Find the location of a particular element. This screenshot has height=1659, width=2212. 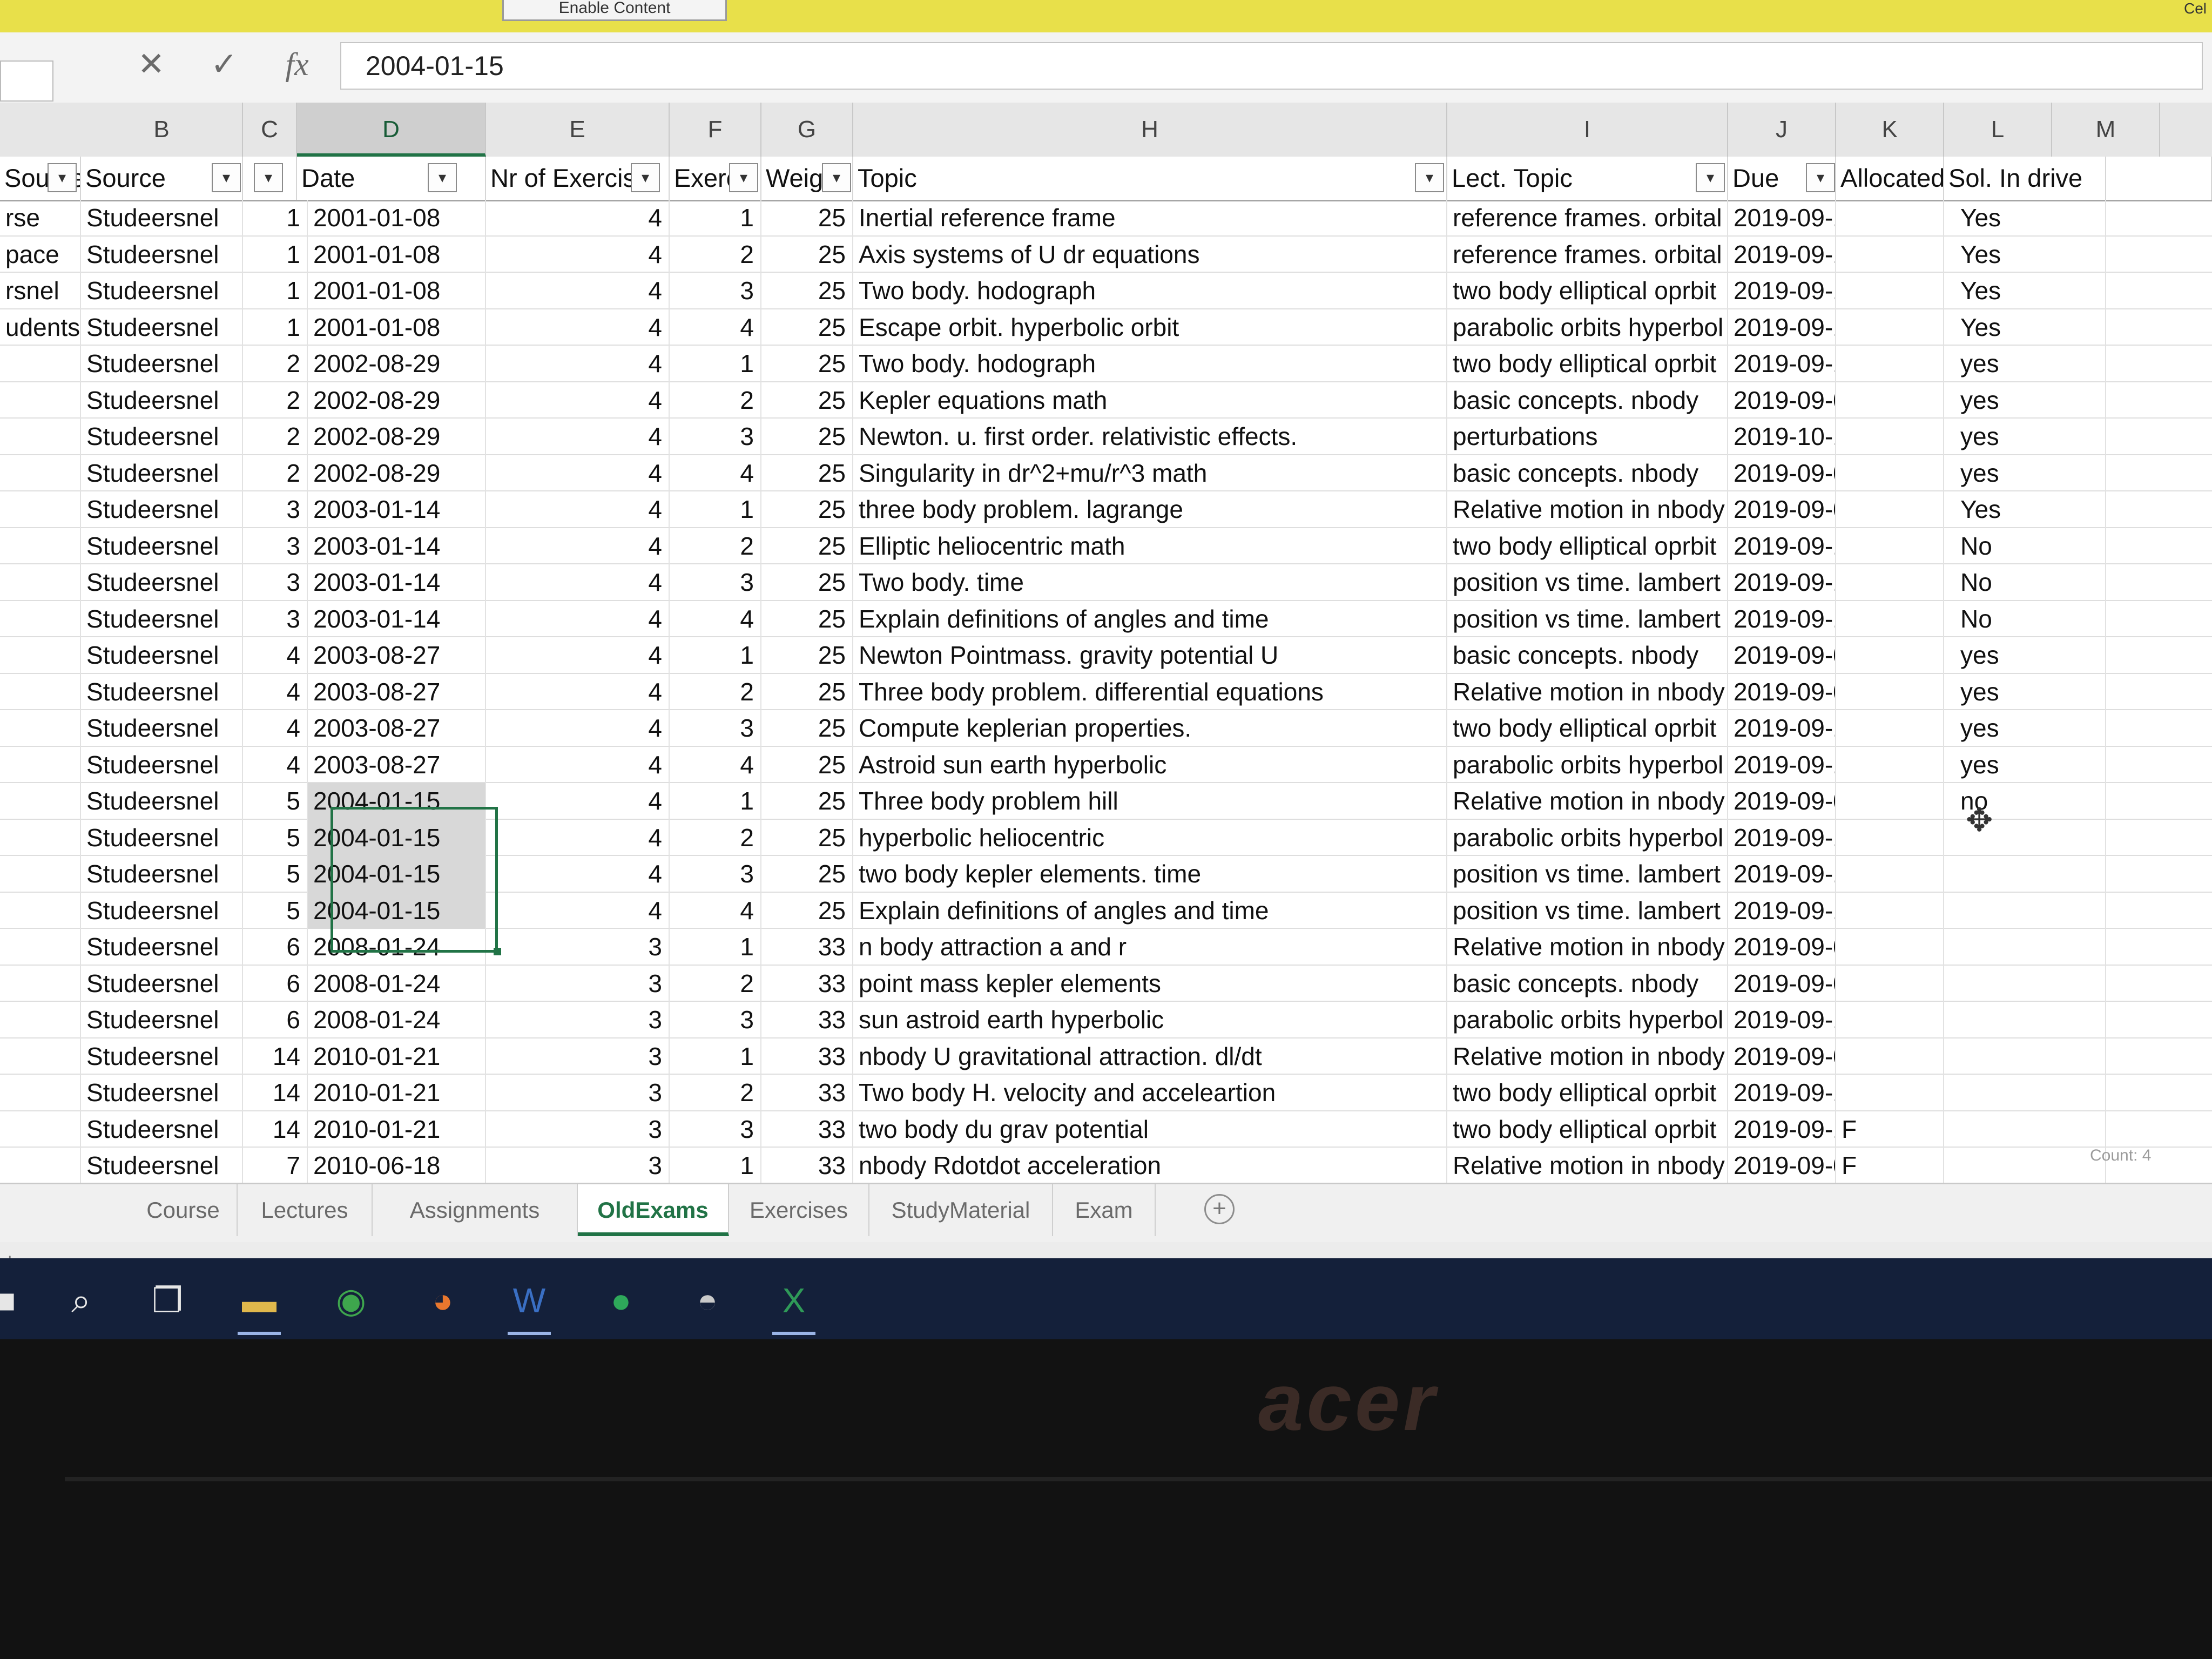

add-sheet-icon: + is located at coordinates (1219, 1209).